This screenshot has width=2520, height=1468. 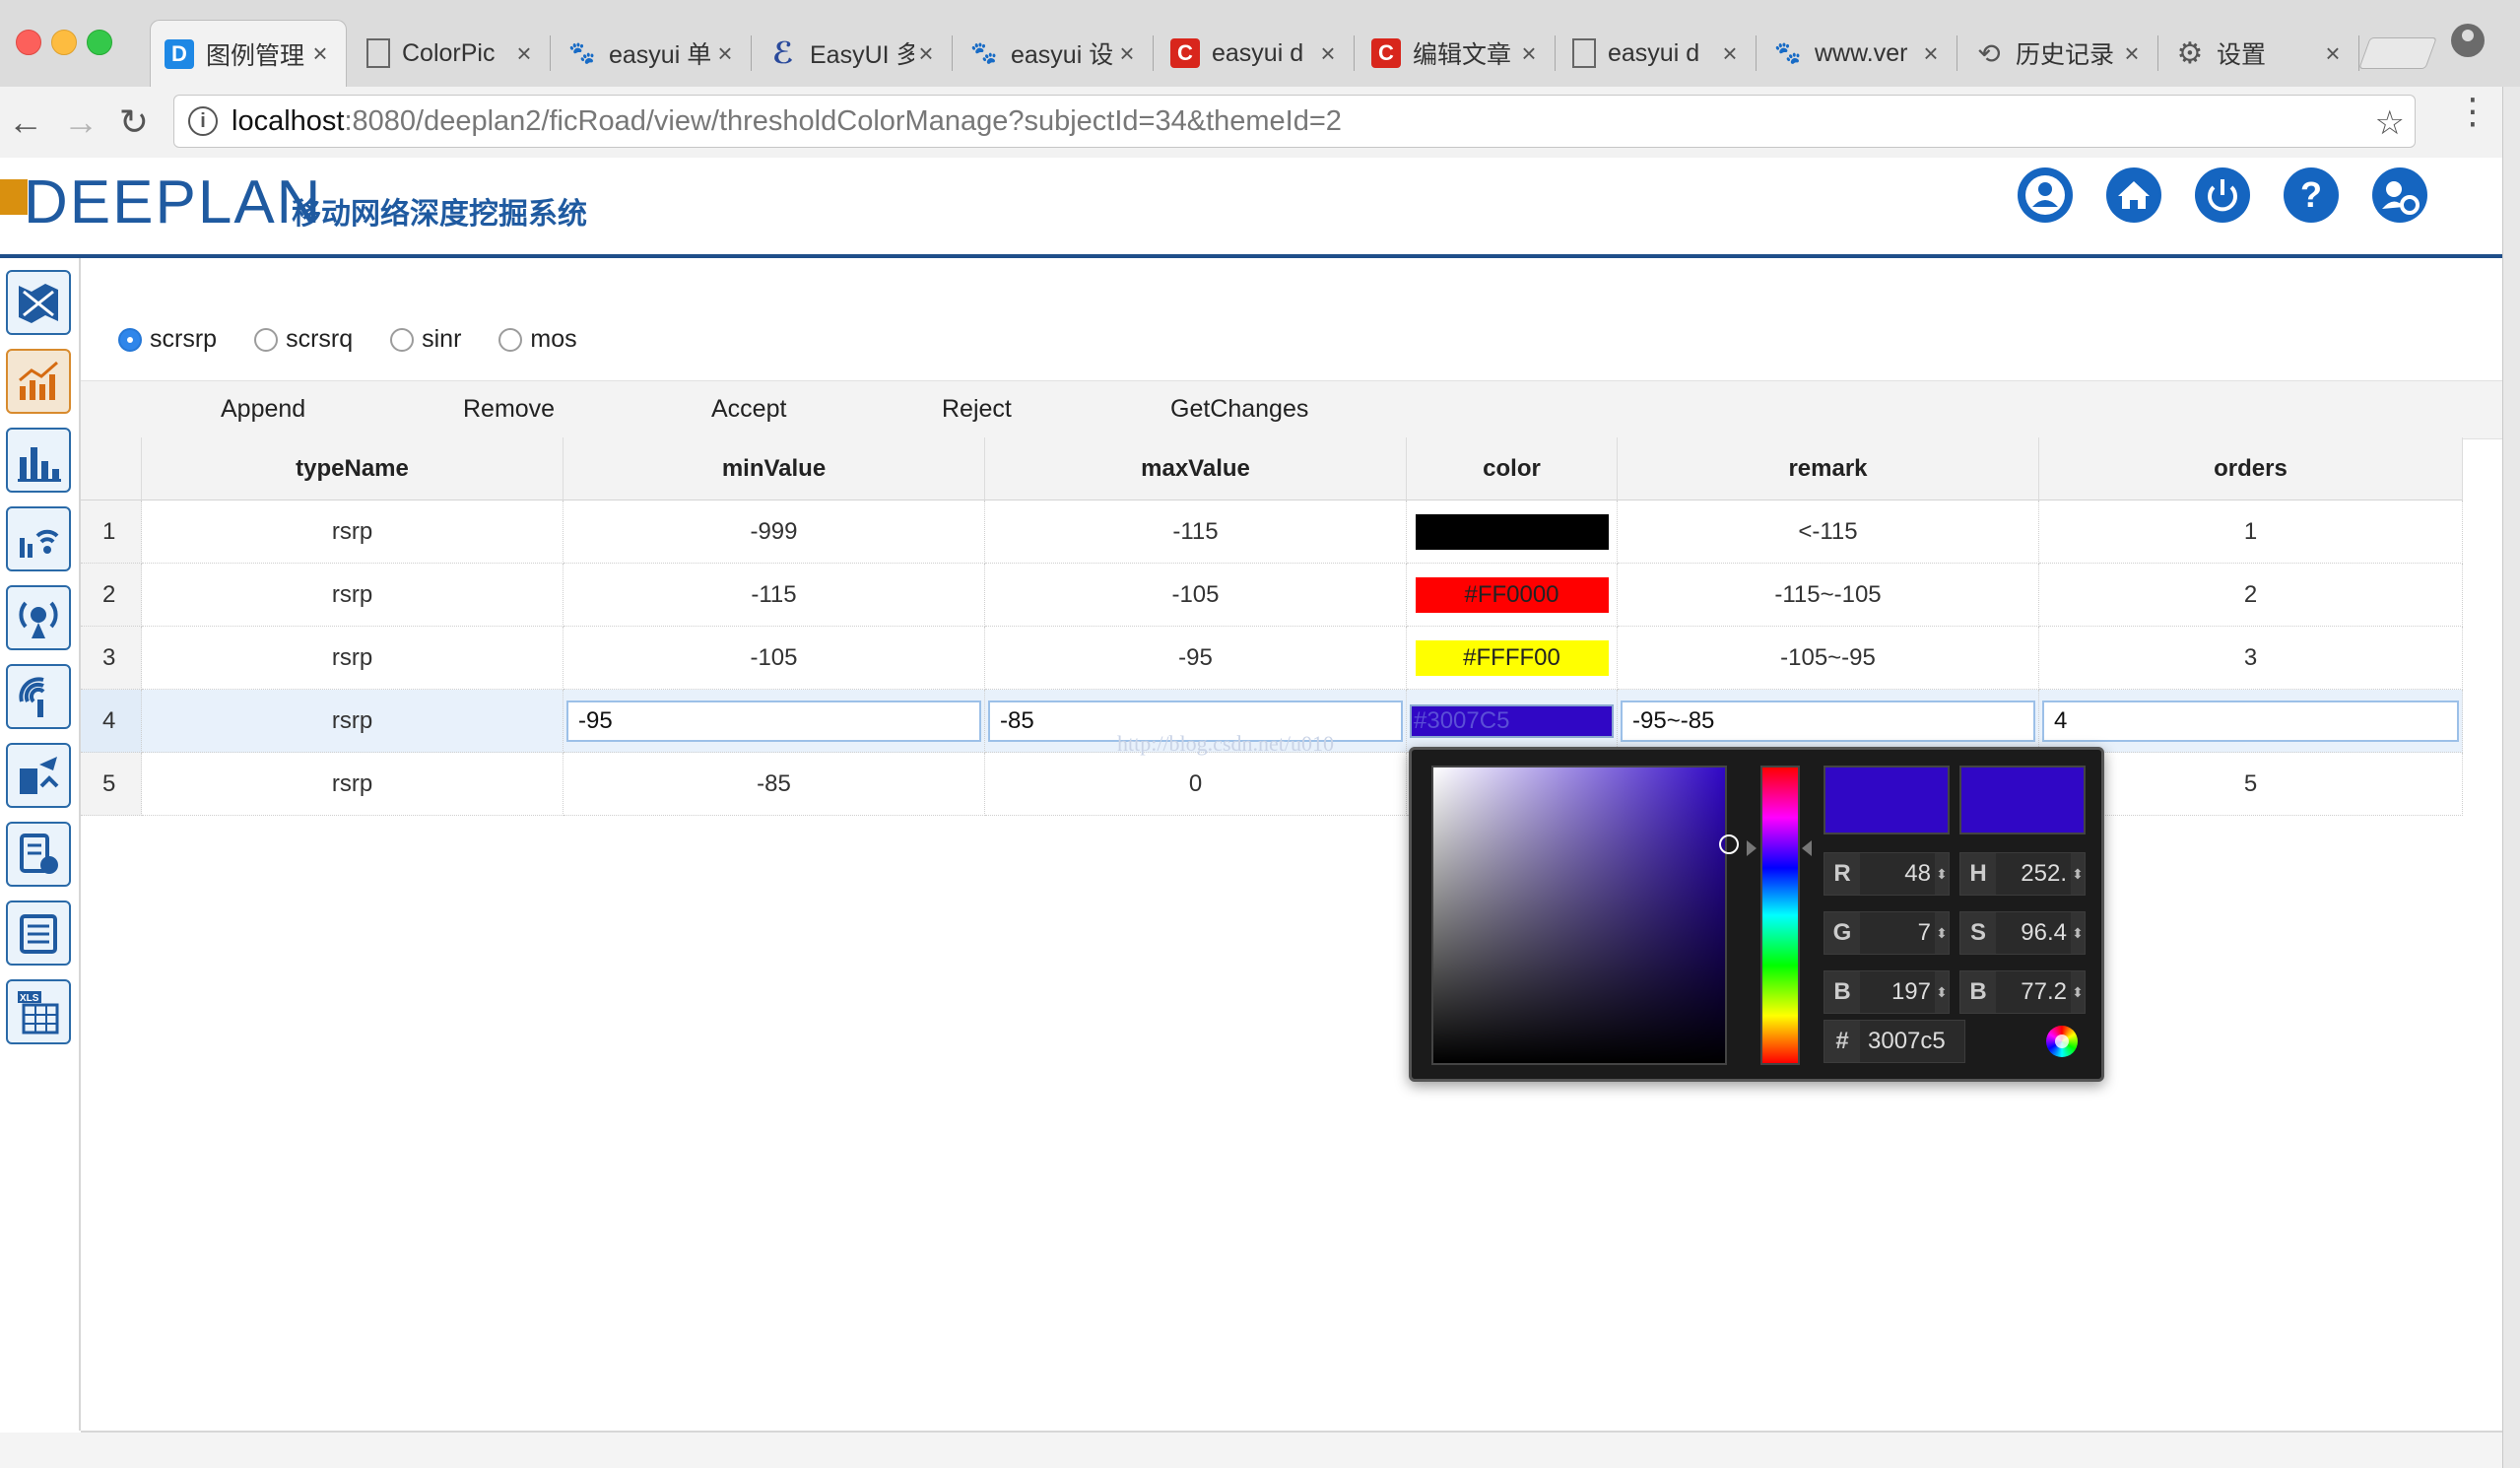 What do you see at coordinates (773, 721) in the screenshot?
I see `minvalue-input: -95` at bounding box center [773, 721].